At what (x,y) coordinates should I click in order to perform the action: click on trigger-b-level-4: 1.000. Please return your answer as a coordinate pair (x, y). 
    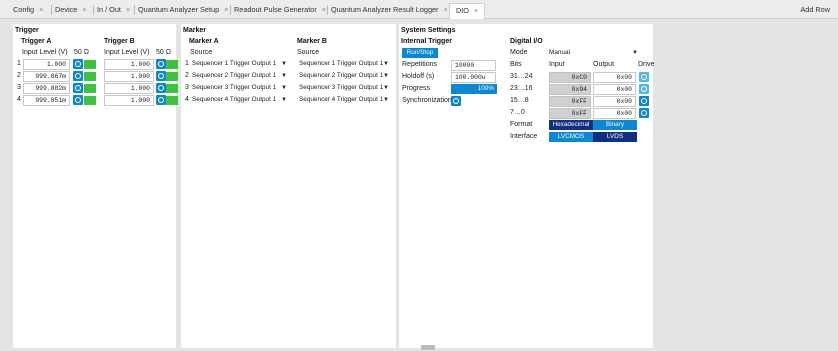
    Looking at the image, I should click on (129, 100).